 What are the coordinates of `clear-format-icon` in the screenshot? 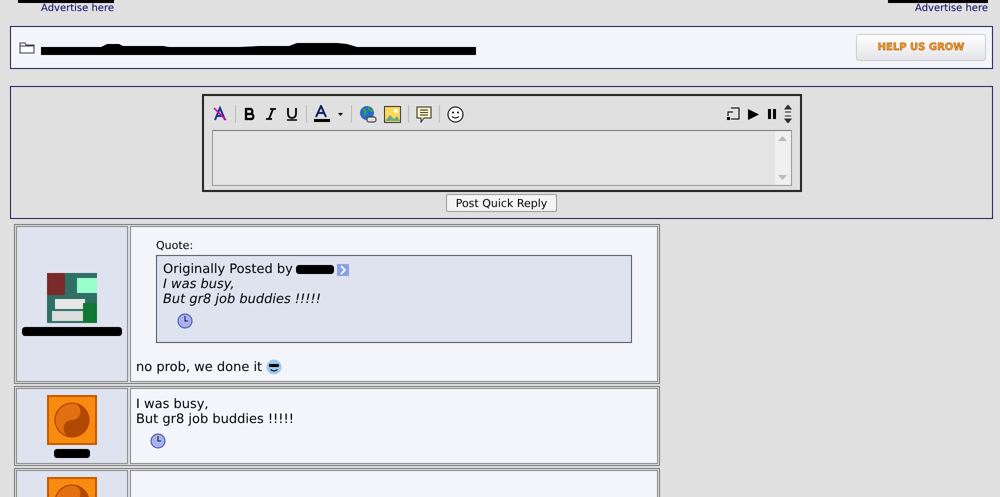 It's located at (220, 114).